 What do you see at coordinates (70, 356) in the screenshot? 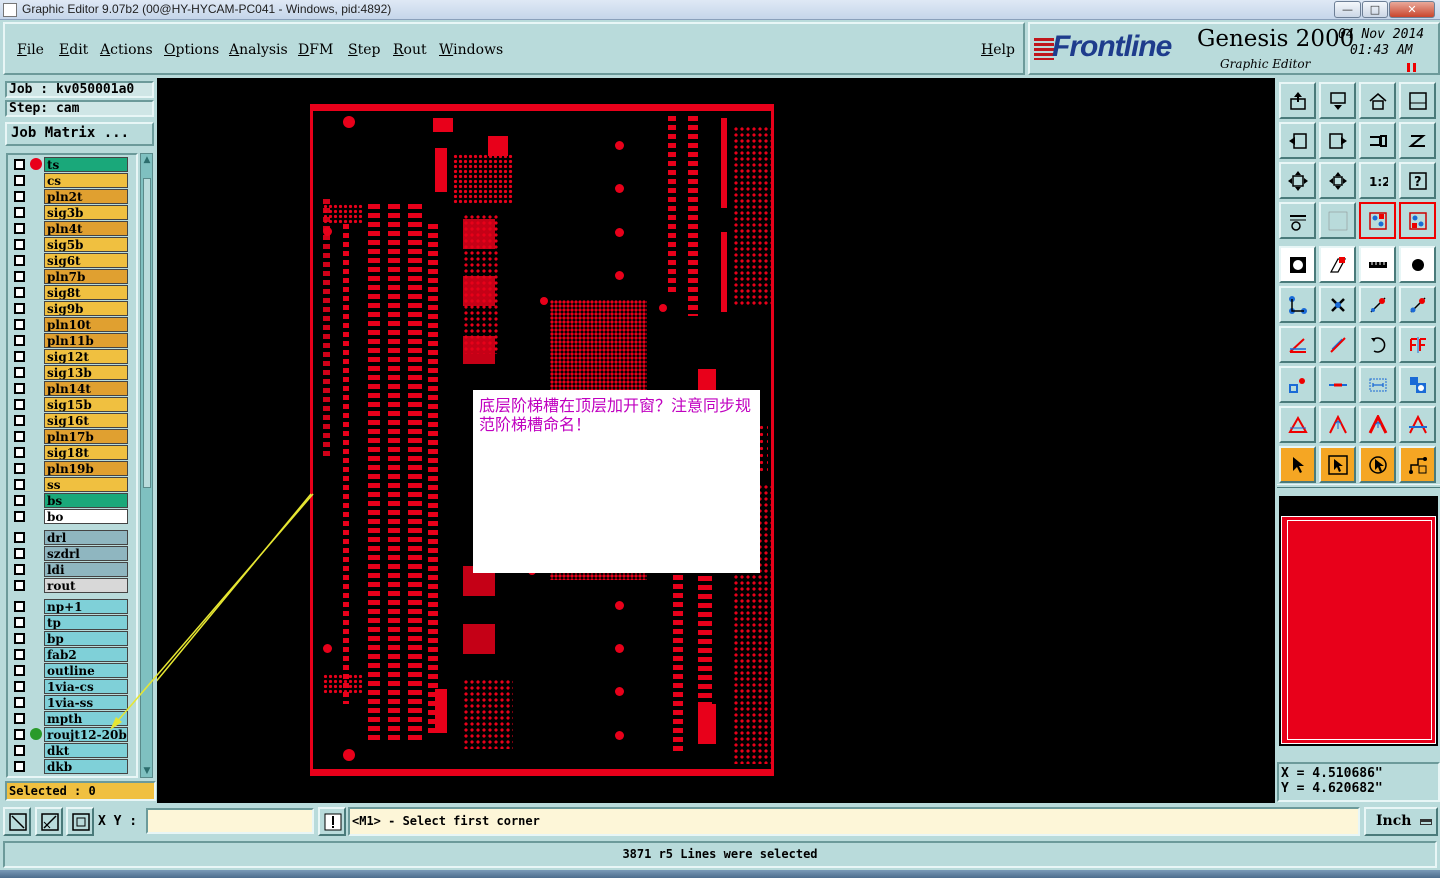
I see `layer-row-sig12t: sig12t` at bounding box center [70, 356].